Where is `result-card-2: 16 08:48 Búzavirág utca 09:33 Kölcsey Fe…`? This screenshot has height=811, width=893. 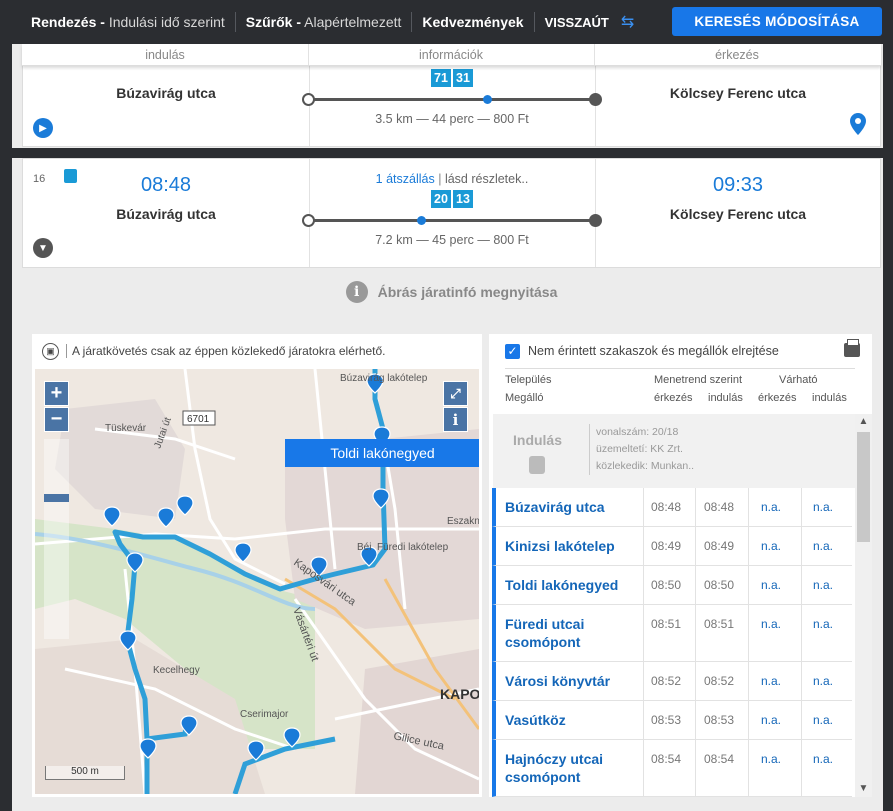
result-card-2: 16 08:48 Búzavirág utca 09:33 Kölcsey Fe… is located at coordinates (451, 213).